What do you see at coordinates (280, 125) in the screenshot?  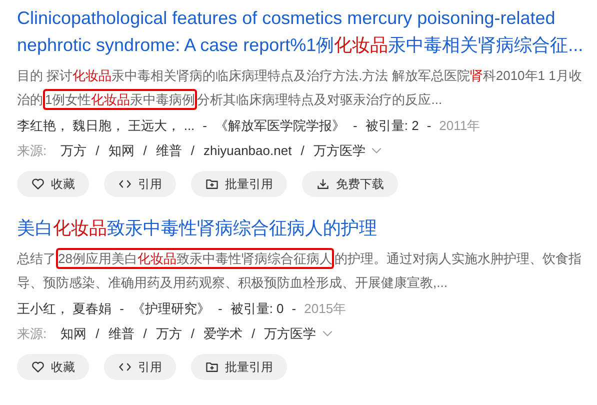 I see `journal-link: 《解放军医学院学报》` at bounding box center [280, 125].